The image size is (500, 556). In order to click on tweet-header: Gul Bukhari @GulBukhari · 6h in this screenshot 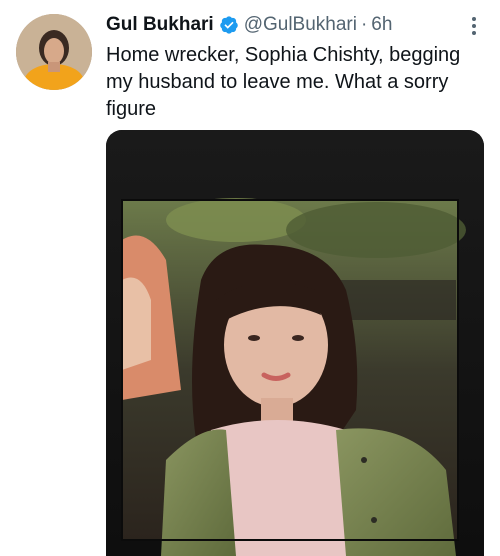, I will do `click(296, 25)`.